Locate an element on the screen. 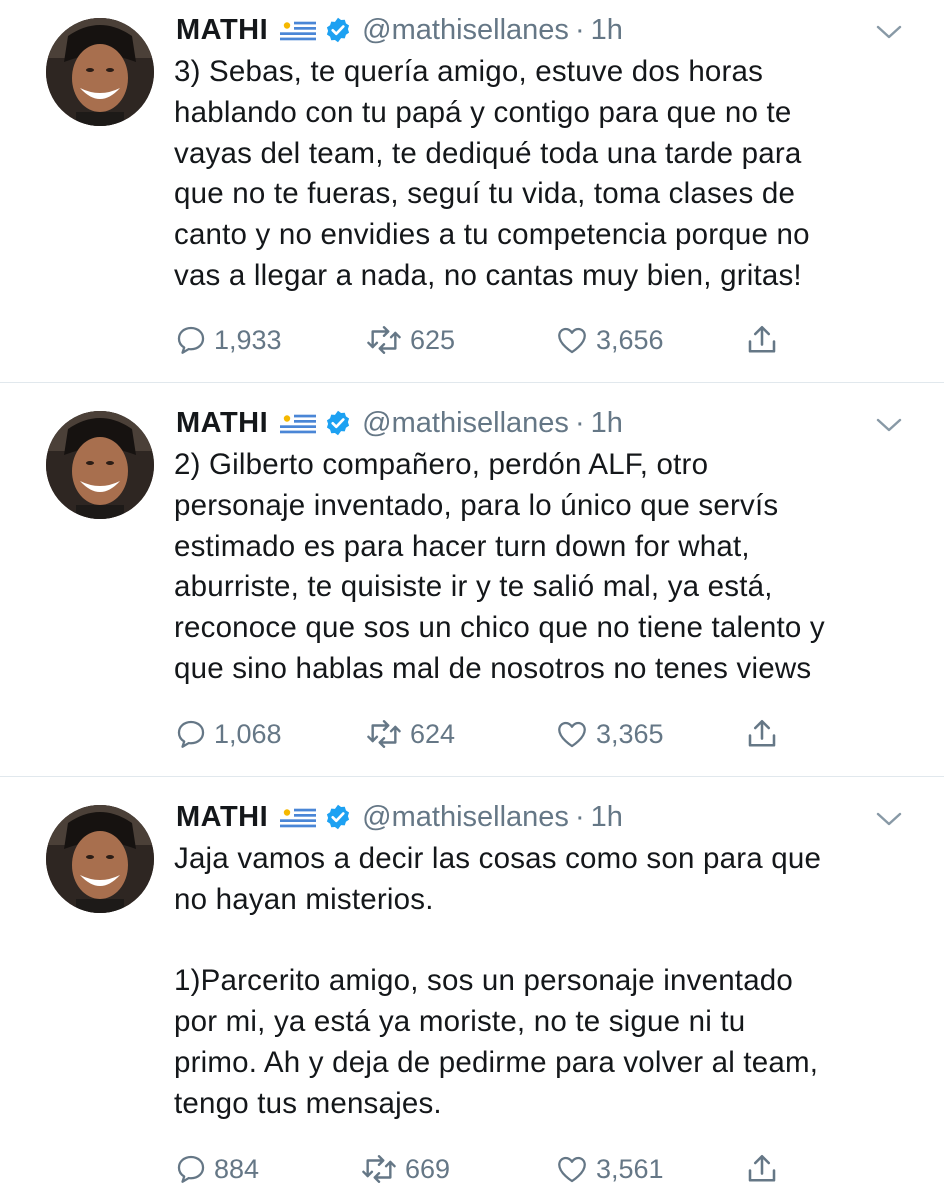 The width and height of the screenshot is (944, 1200). retweet-button: 625 is located at coordinates (409, 340).